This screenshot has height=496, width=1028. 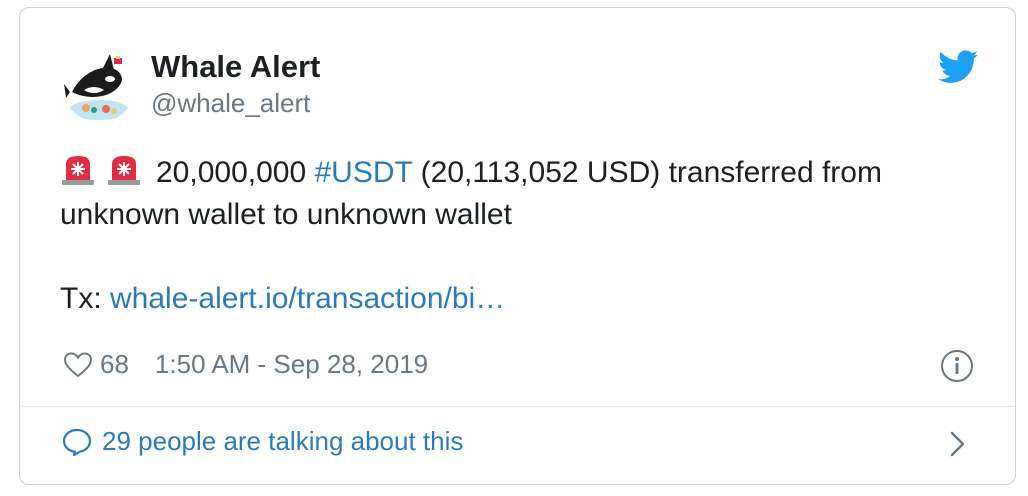 I want to click on transfer-amount: 20,000,000, so click(x=231, y=172).